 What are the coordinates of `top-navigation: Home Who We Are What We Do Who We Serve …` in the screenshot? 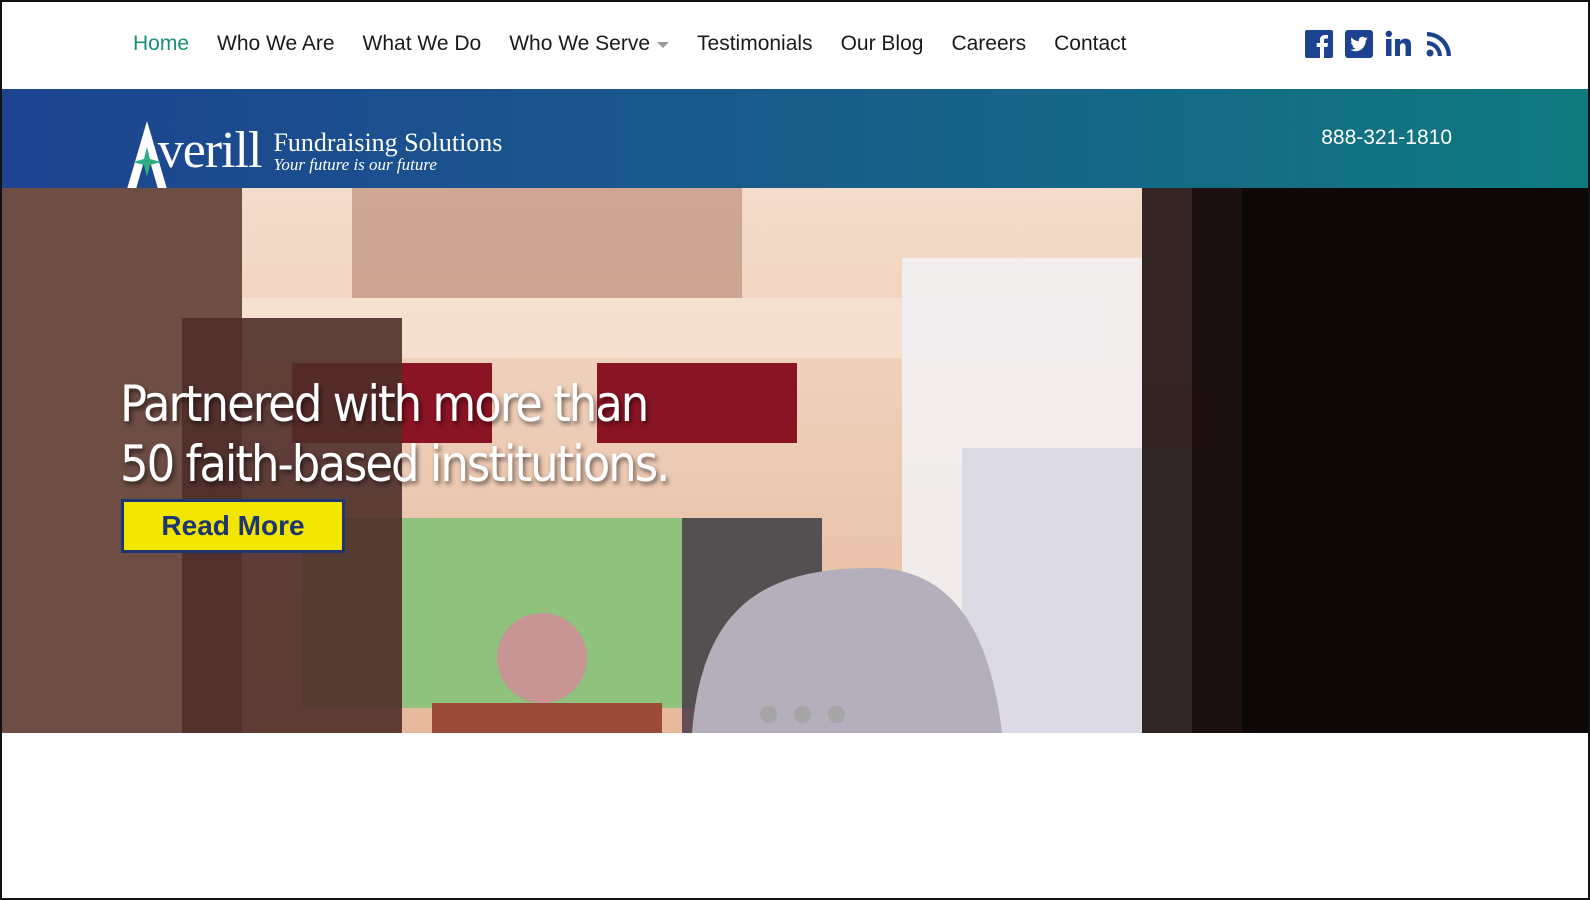 It's located at (795, 45).